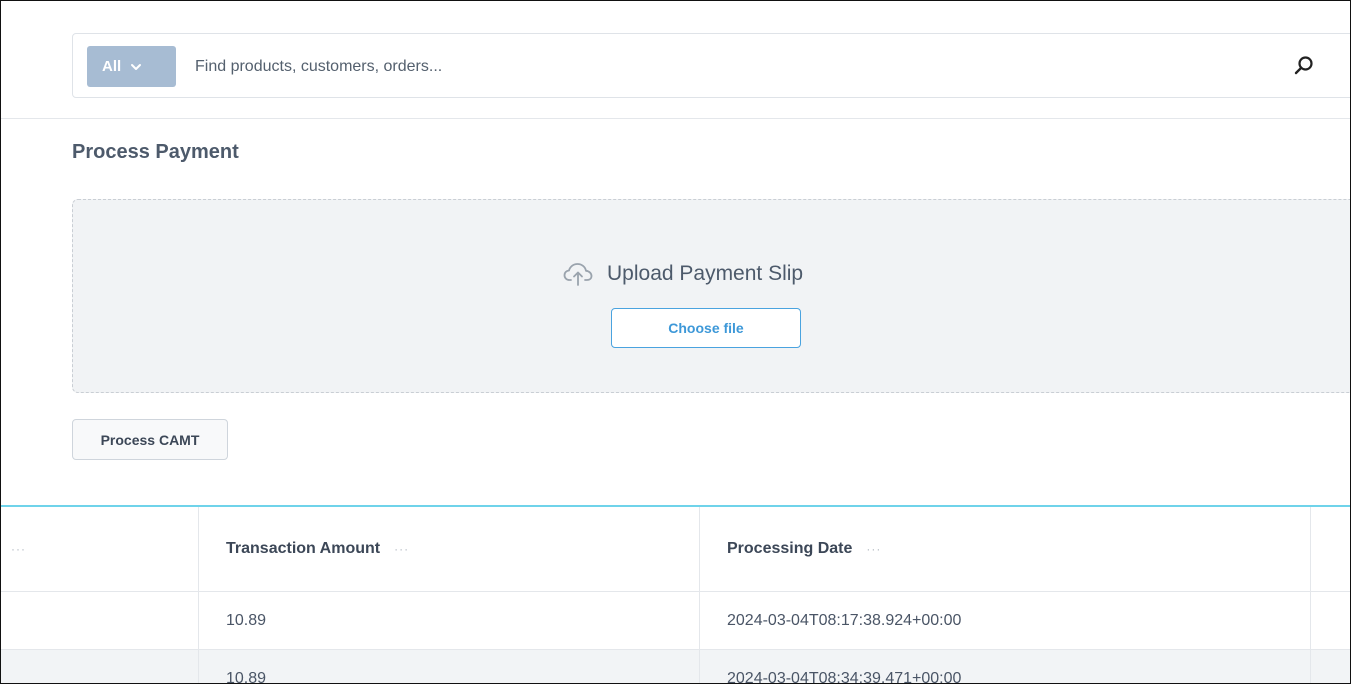  What do you see at coordinates (1005, 620) in the screenshot?
I see `processing-date-cell: 2024-03-04T08:17:38.924+00:00` at bounding box center [1005, 620].